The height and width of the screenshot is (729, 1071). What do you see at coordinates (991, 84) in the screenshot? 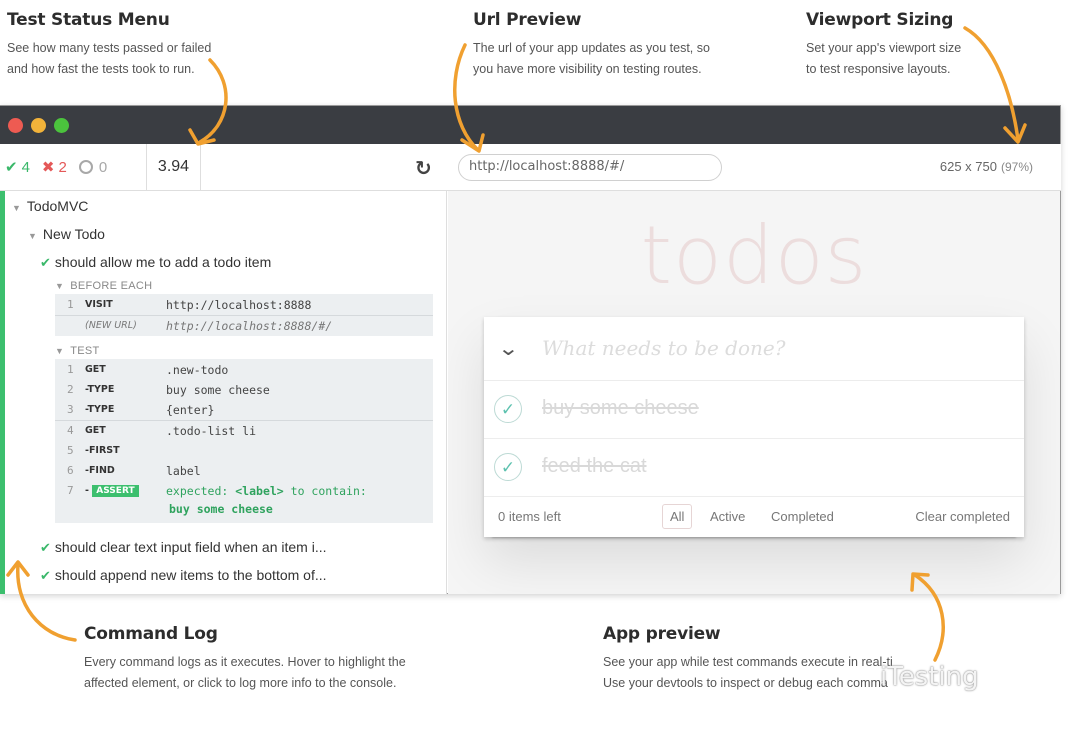
I see `arrow-viewport` at bounding box center [991, 84].